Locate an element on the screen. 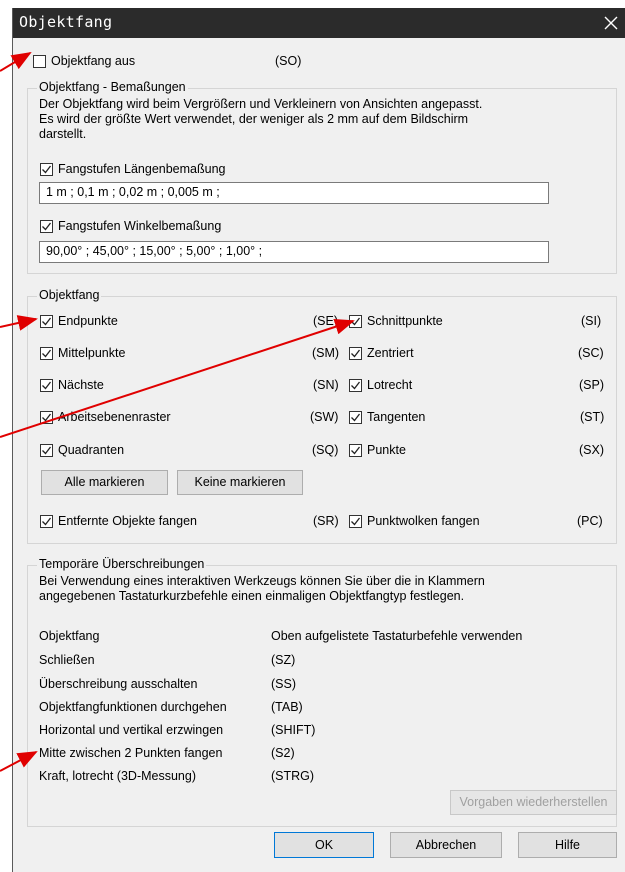 The height and width of the screenshot is (872, 625). workplane-grid-checkbox is located at coordinates (46, 417).